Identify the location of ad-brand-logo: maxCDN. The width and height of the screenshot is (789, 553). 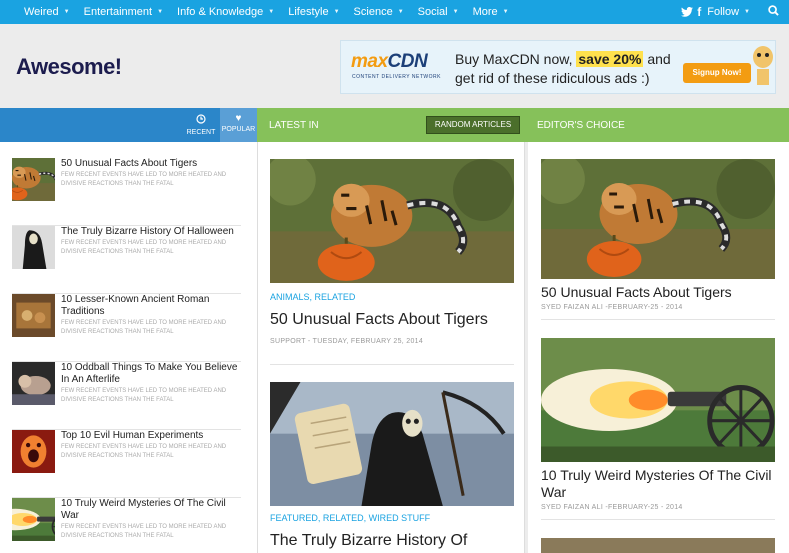
(389, 61).